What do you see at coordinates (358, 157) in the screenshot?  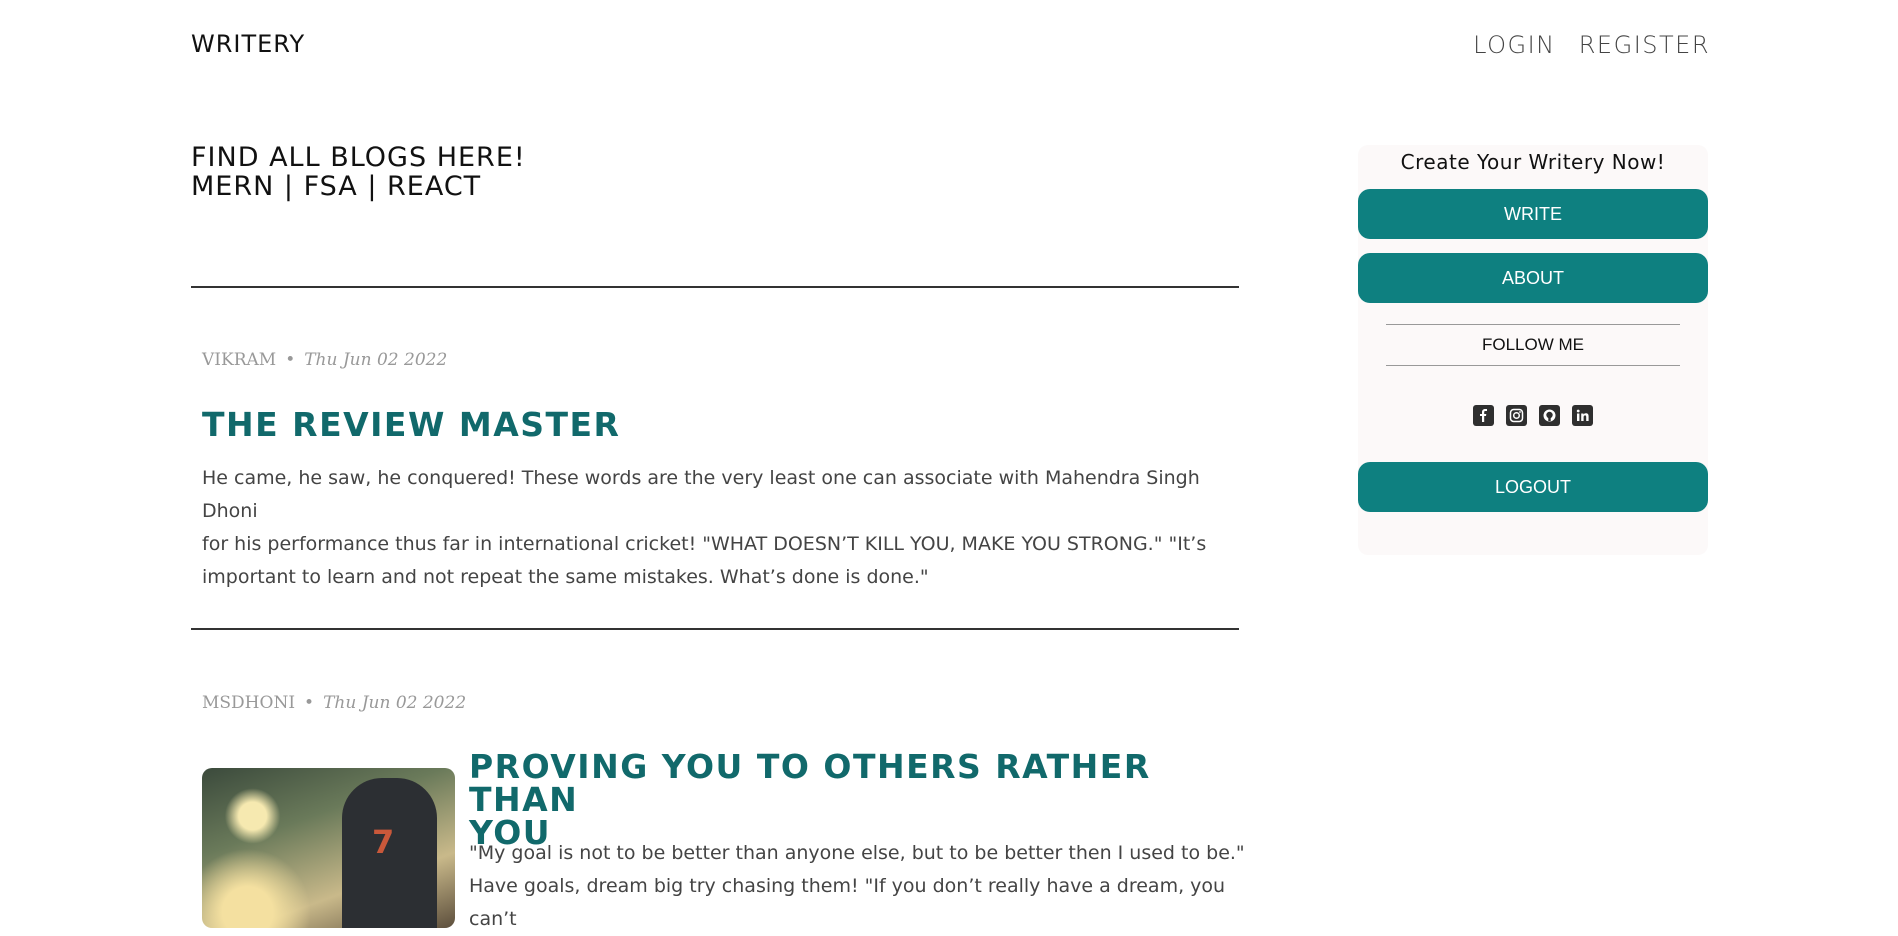 I see `headline-line-1: FIND ALL BLOGS HERE!` at bounding box center [358, 157].